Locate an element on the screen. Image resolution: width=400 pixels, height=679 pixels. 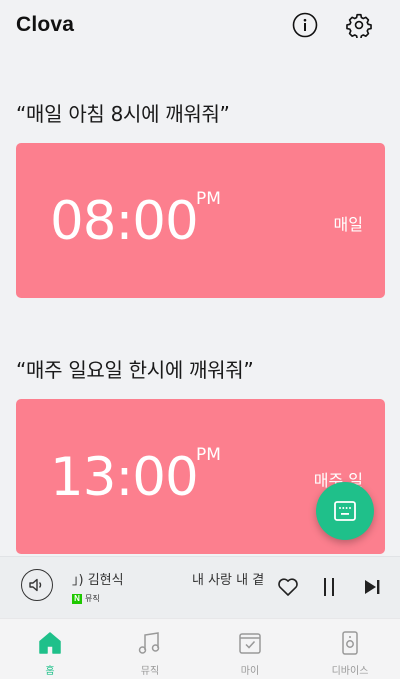
info-icon is located at coordinates (305, 25).